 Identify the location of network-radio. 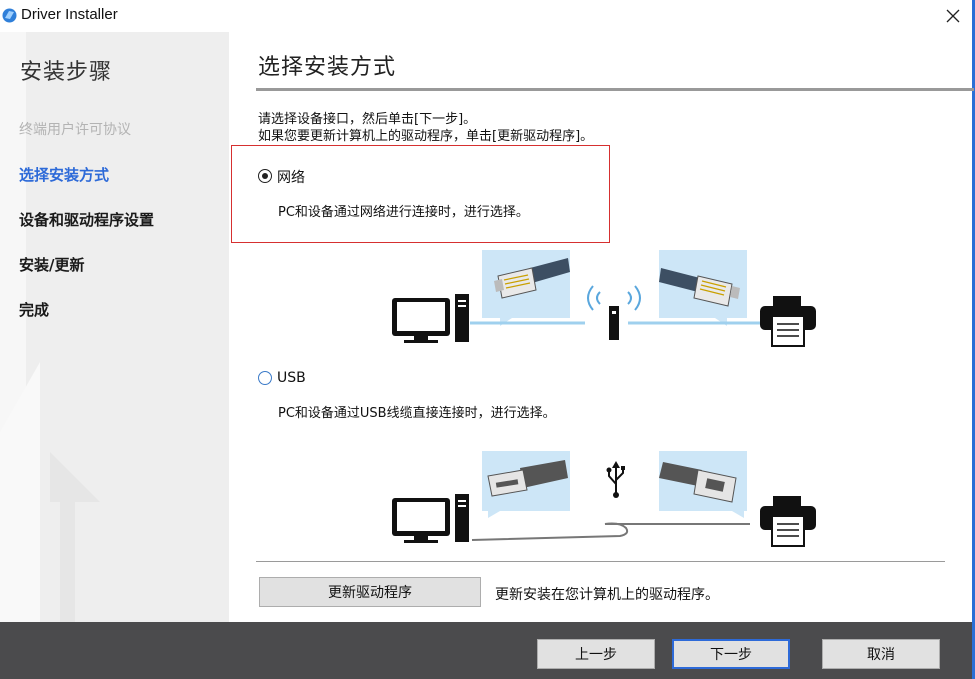
(265, 176).